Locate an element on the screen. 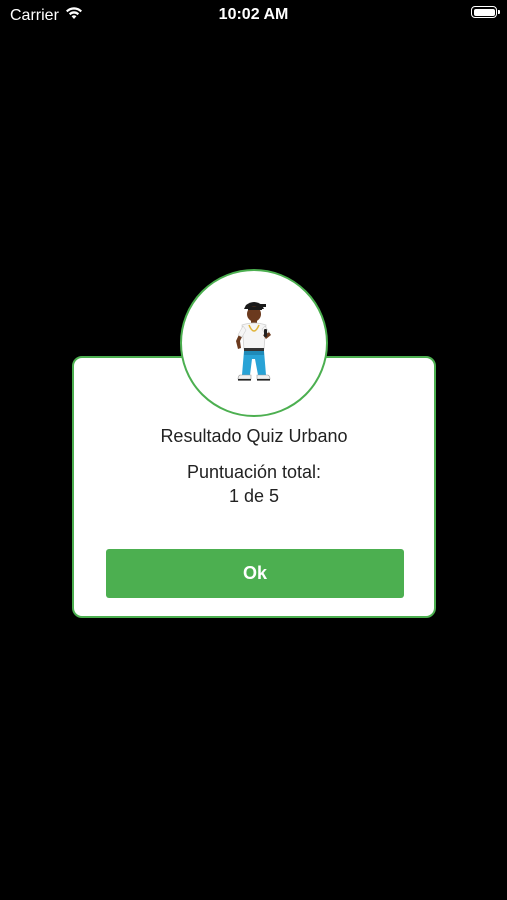 The image size is (507, 900). rapper-character-icon is located at coordinates (254, 343).